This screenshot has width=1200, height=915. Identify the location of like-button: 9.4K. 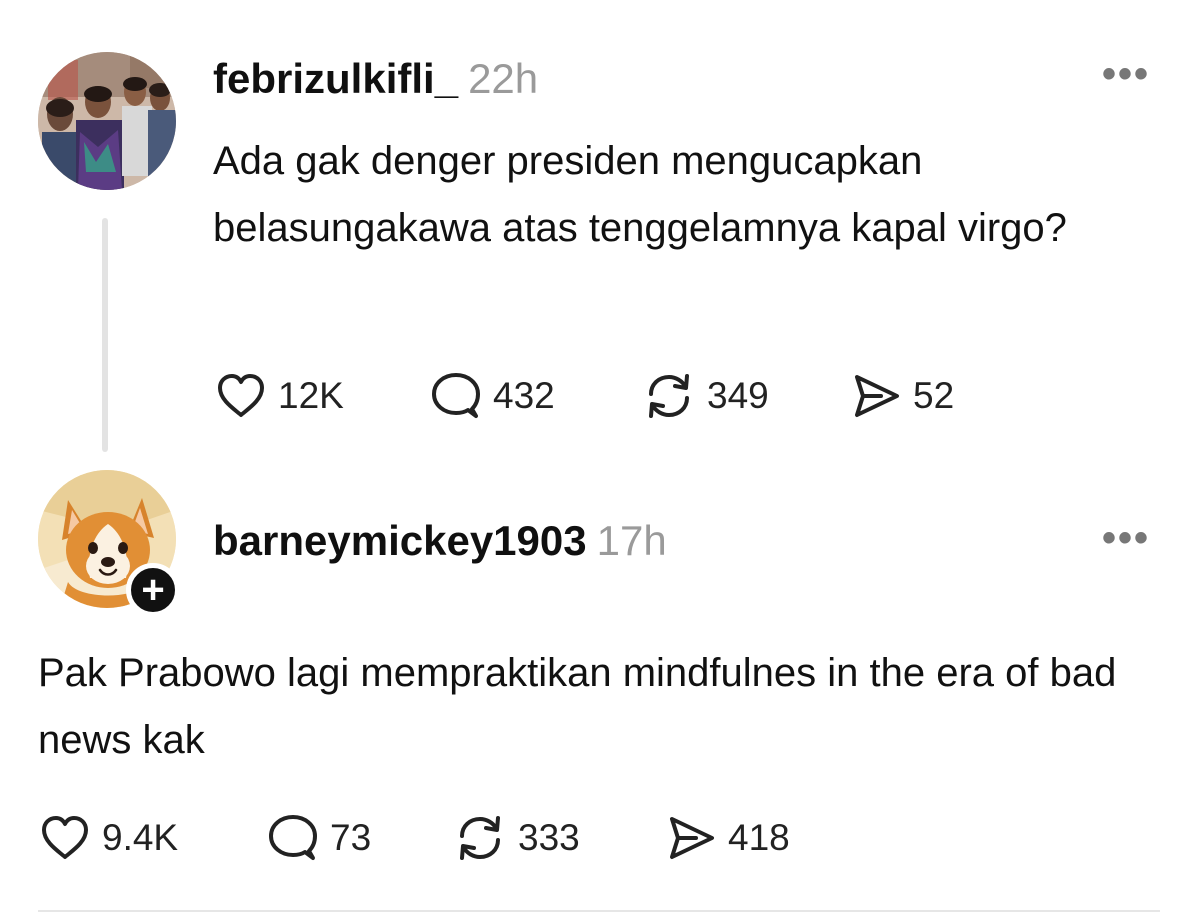
(154, 838).